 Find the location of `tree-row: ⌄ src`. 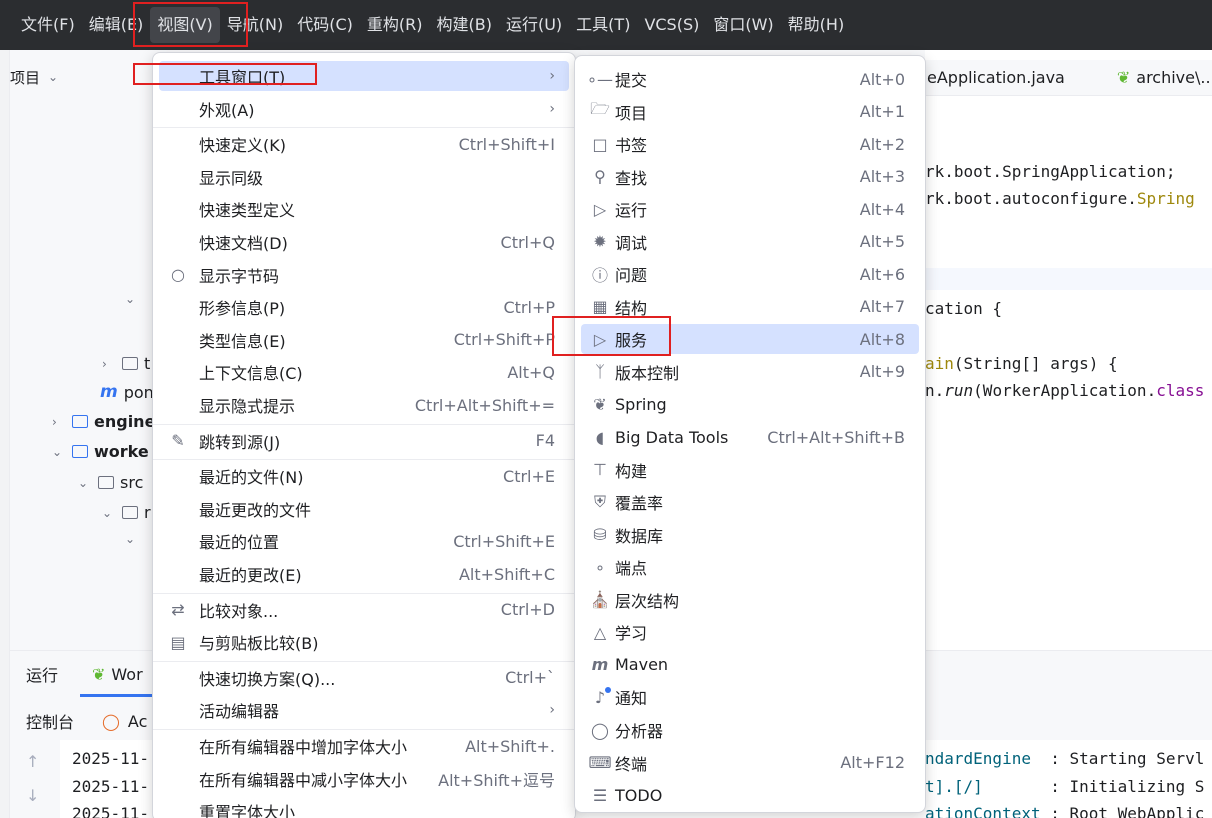

tree-row: ⌄ src is located at coordinates (110, 482).